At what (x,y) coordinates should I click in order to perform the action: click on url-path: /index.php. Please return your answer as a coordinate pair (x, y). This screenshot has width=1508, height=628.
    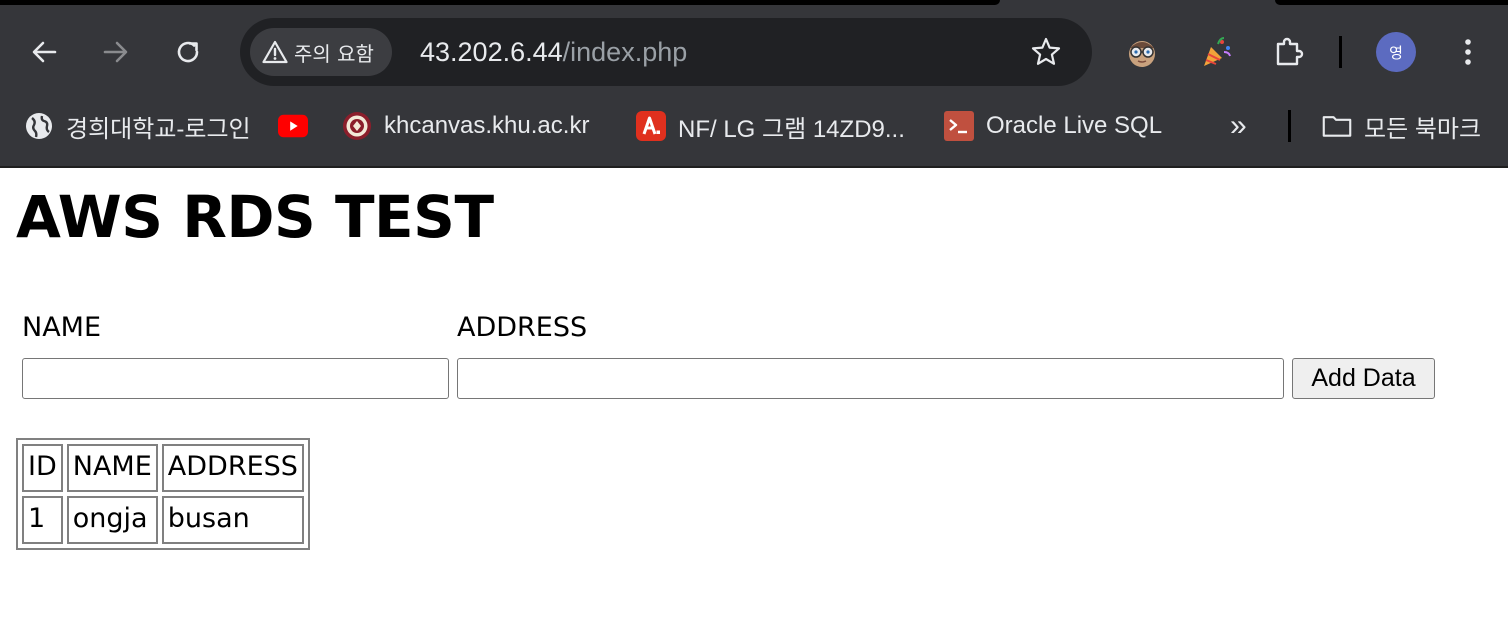
    Looking at the image, I should click on (625, 52).